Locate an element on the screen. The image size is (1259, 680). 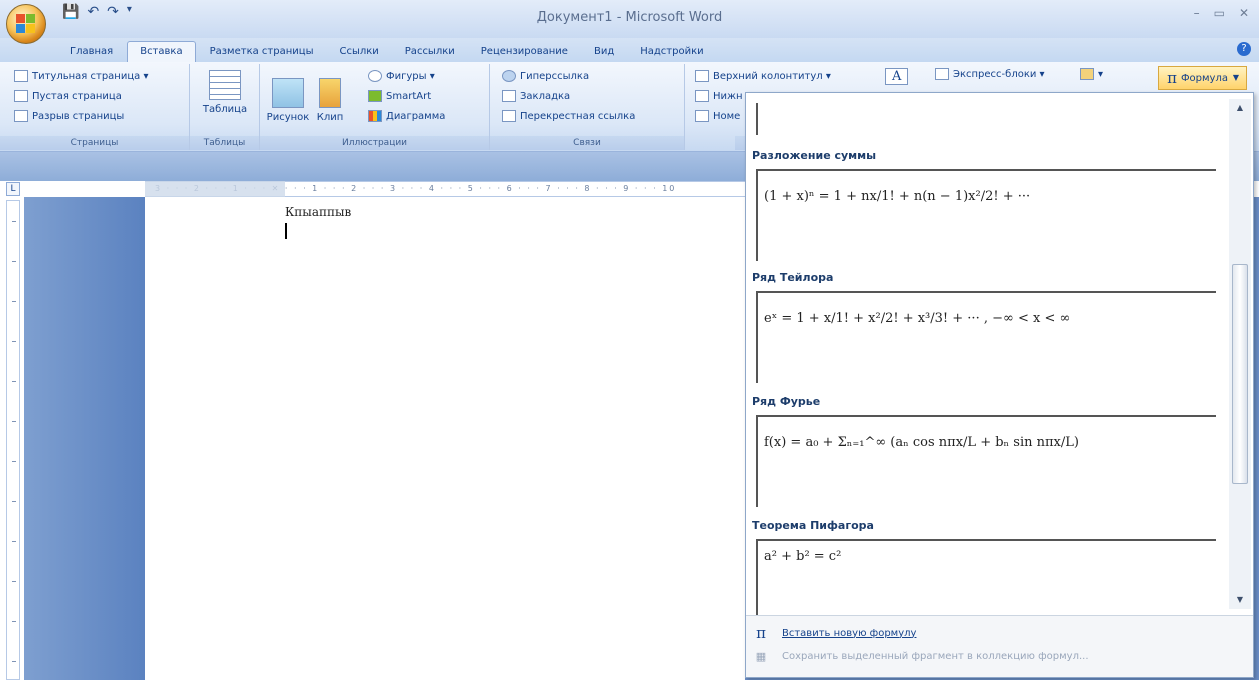
insert-new-equation-item: π Вставить новую формулу is located at coordinates (835, 633).